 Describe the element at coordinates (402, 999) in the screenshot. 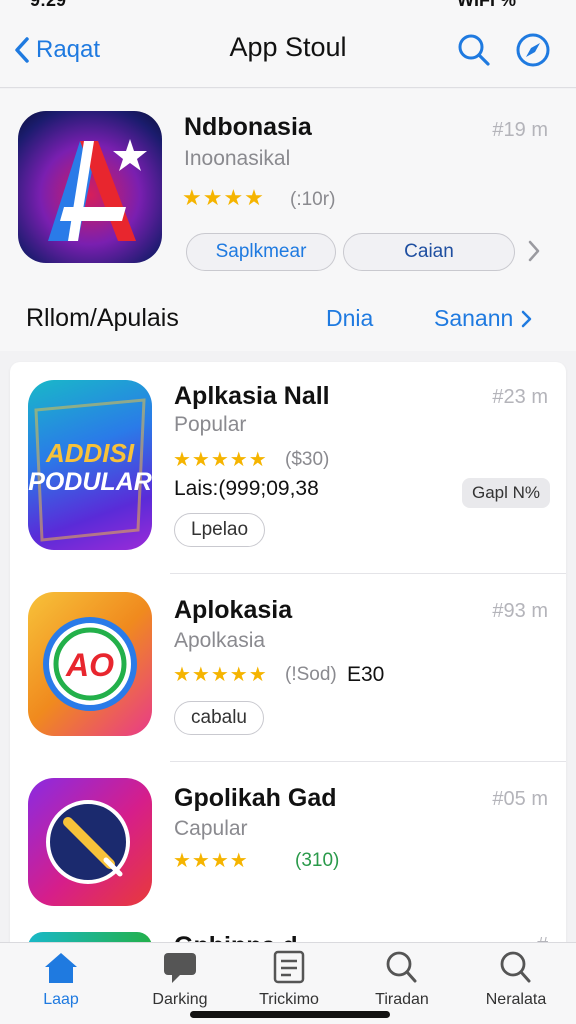

I see `tab-label: Tiradan` at that location.